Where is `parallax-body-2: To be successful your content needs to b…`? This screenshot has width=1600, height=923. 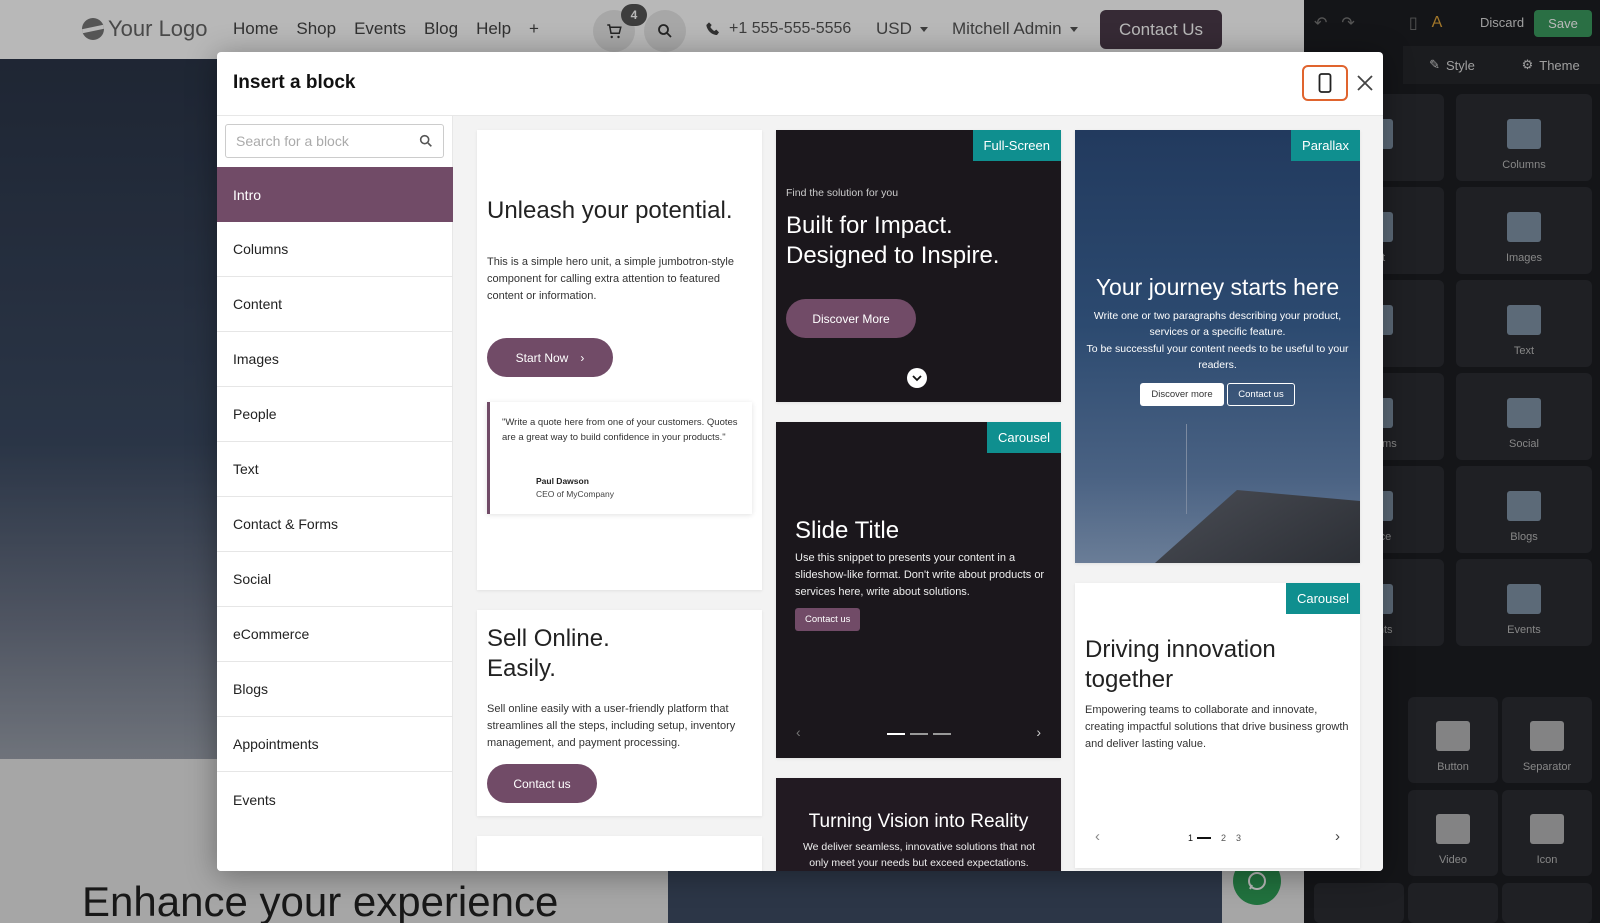 parallax-body-2: To be successful your content needs to b… is located at coordinates (1217, 356).